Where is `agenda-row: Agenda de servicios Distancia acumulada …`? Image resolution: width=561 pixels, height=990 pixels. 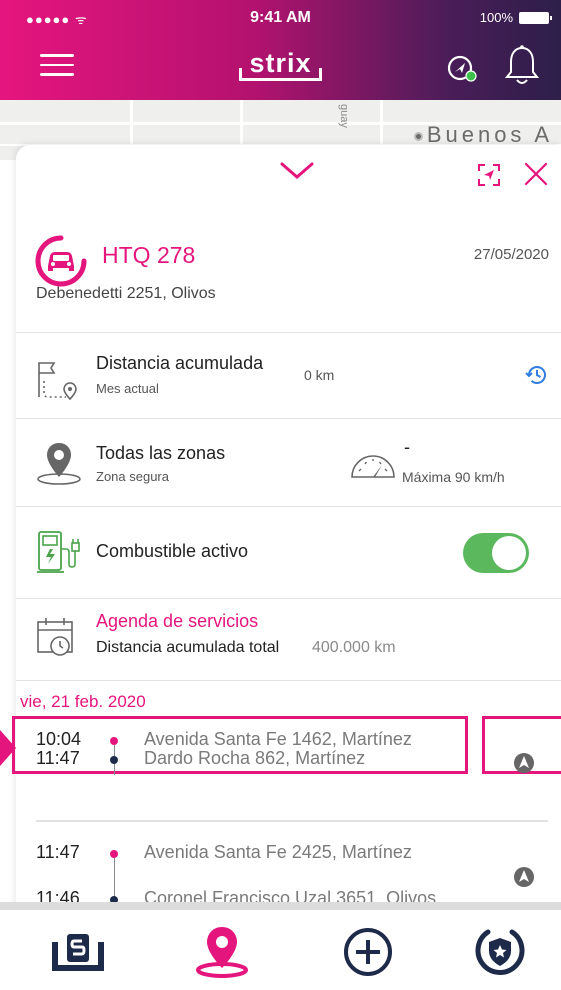 agenda-row: Agenda de servicios Distancia acumulada … is located at coordinates (288, 639).